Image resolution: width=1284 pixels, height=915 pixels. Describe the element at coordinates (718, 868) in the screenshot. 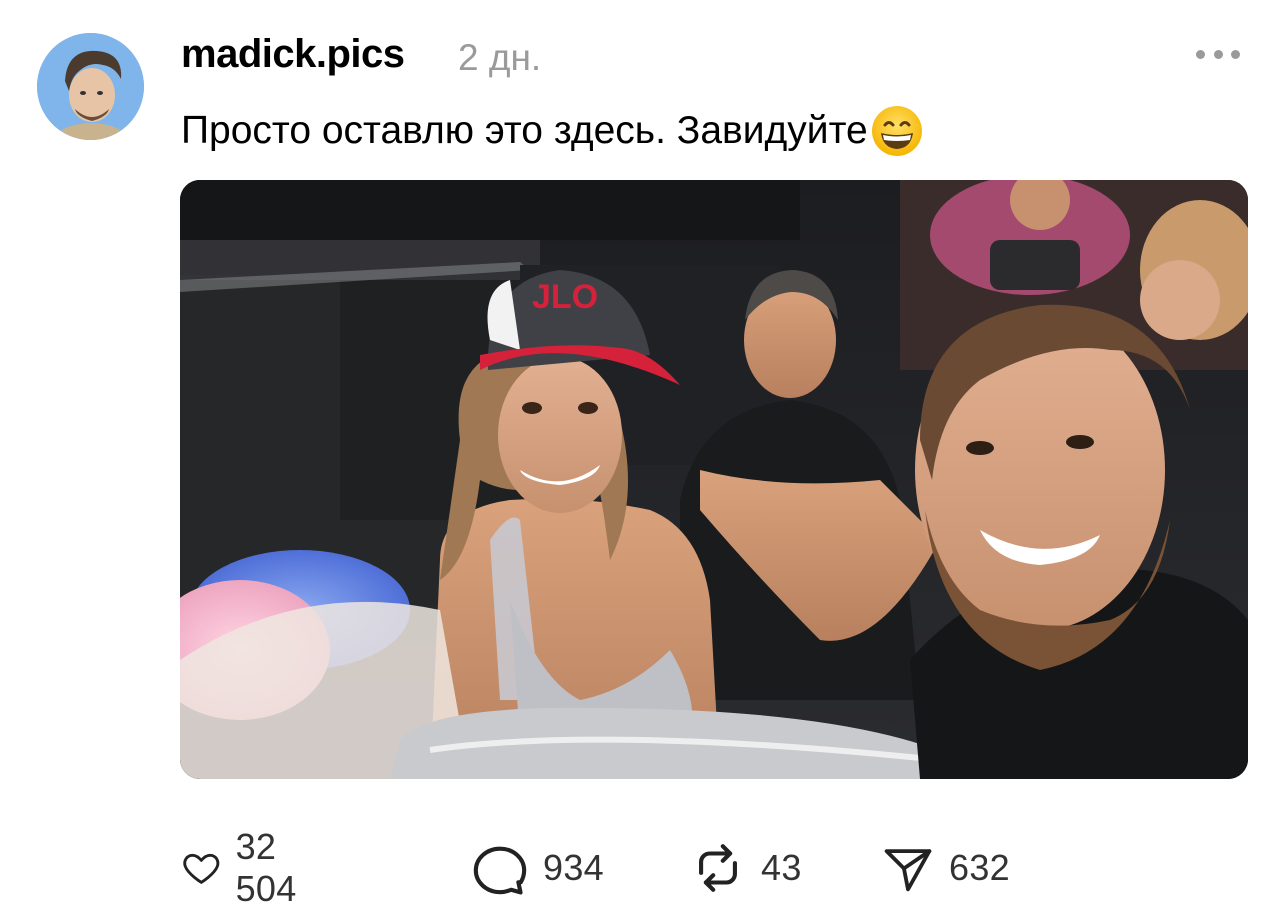

I see `repost-icon` at that location.